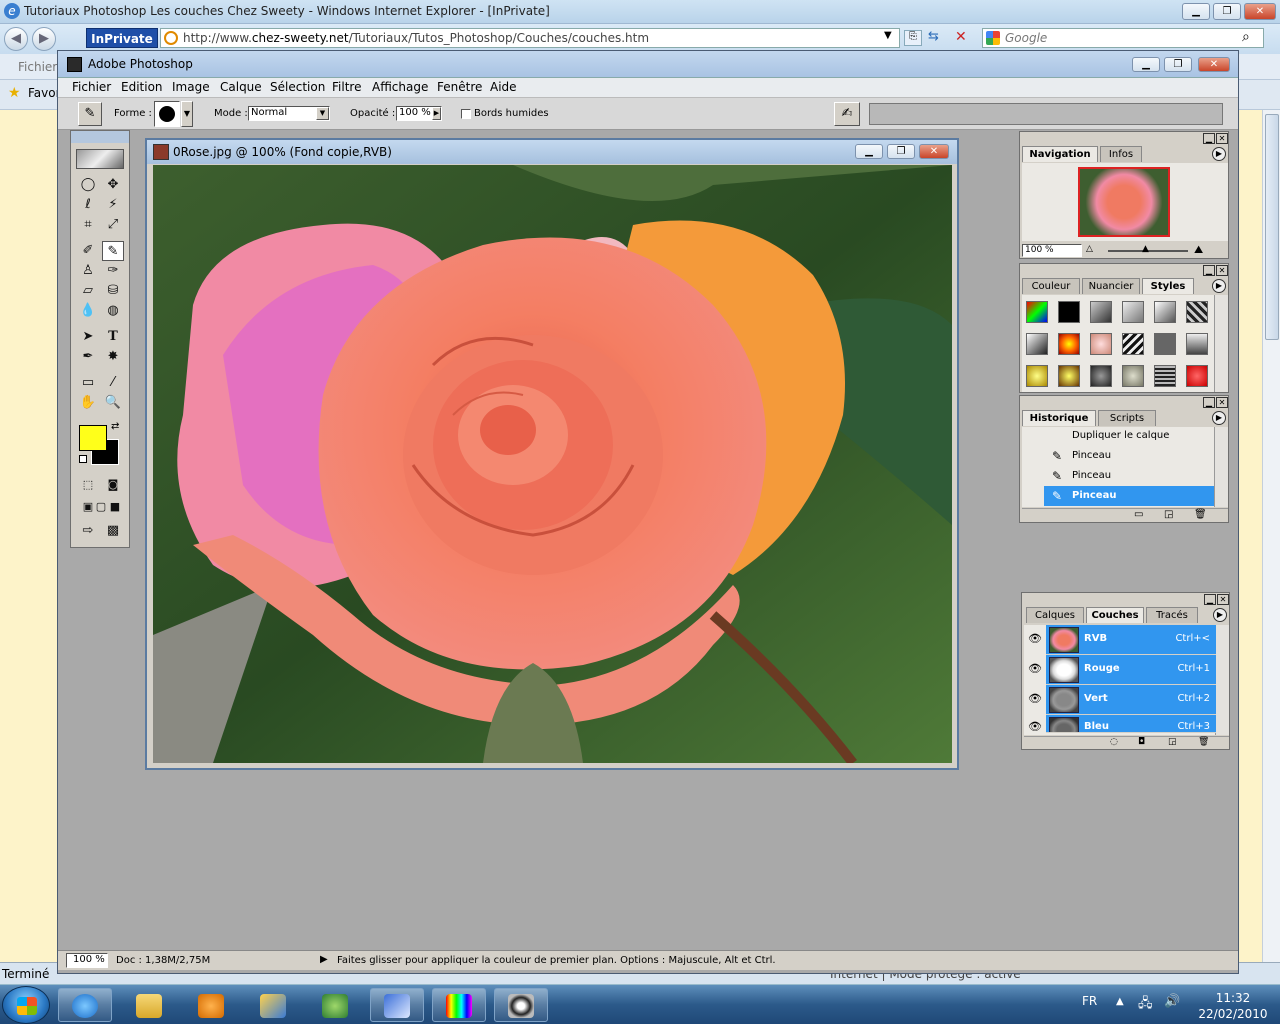 Image resolution: width=1280 pixels, height=1024 pixels. What do you see at coordinates (1138, 514) in the screenshot?
I see `new-document-from-state-icon: ▭` at bounding box center [1138, 514].